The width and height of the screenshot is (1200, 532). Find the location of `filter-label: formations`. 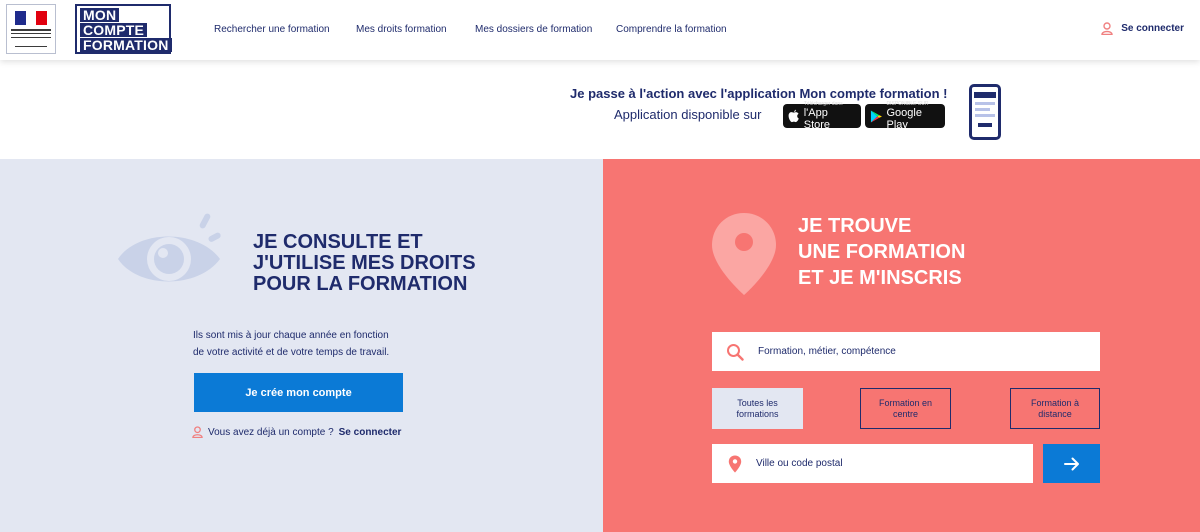

filter-label: formations is located at coordinates (757, 413).